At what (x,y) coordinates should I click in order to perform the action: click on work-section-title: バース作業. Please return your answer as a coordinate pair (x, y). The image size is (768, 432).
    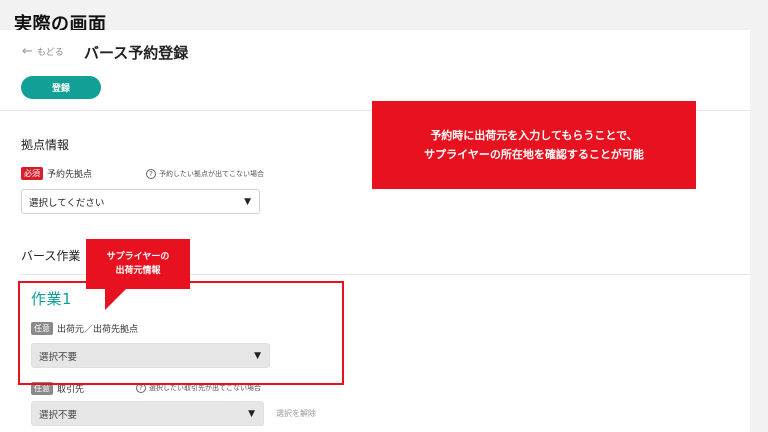
    Looking at the image, I should click on (51, 256).